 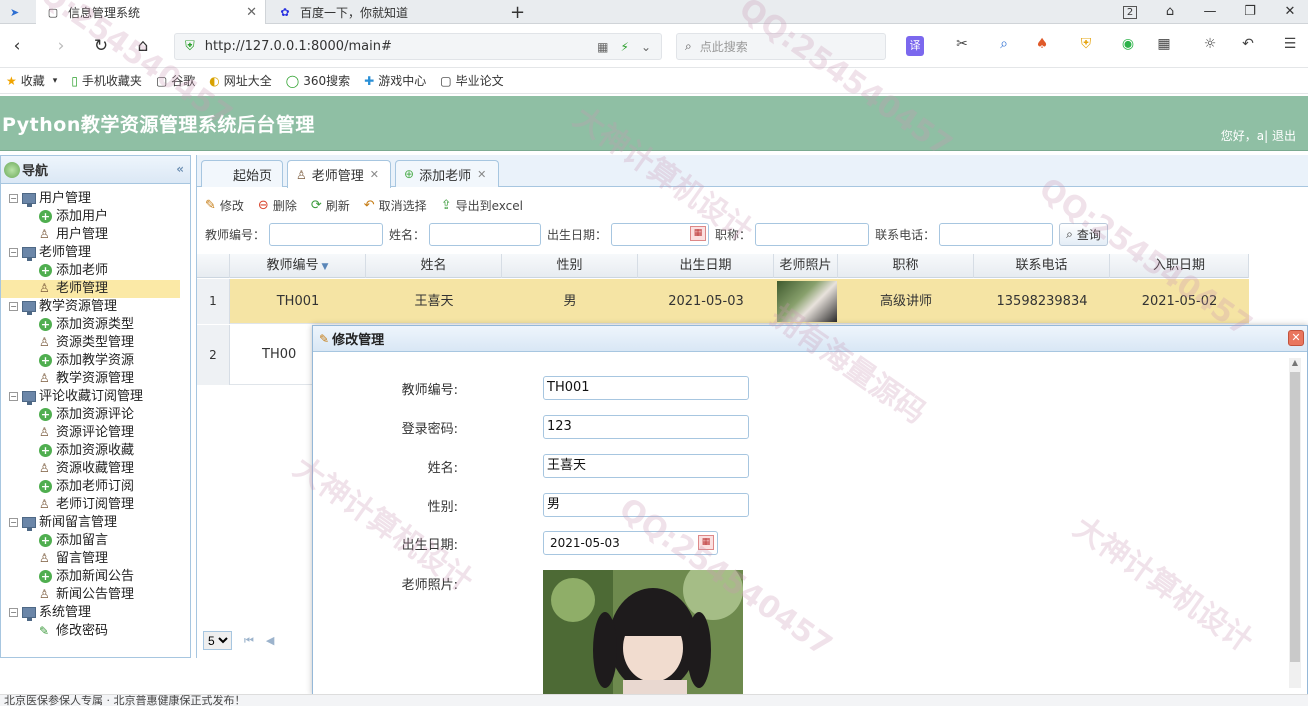 What do you see at coordinates (101, 46) in the screenshot?
I see `reload-icon: ↻` at bounding box center [101, 46].